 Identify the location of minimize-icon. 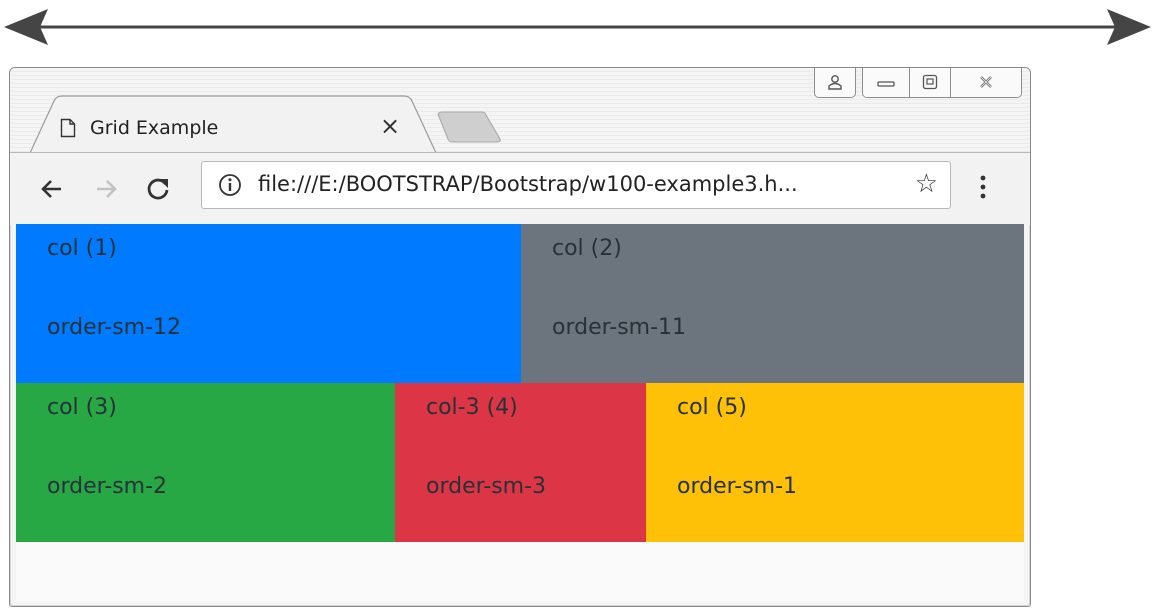
(886, 84).